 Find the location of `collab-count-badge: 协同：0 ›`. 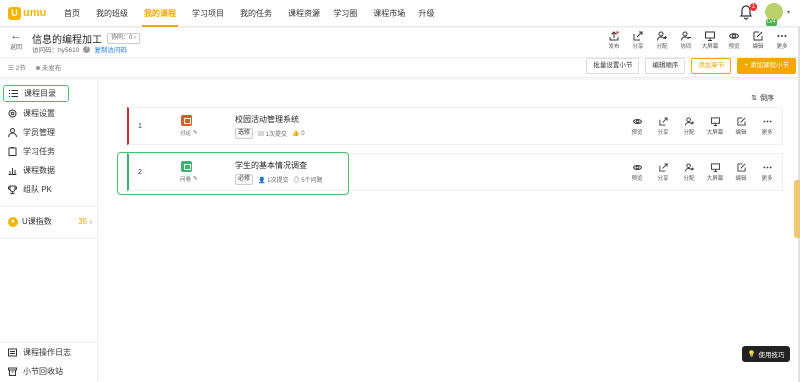

collab-count-badge: 协同：0 › is located at coordinates (124, 38).